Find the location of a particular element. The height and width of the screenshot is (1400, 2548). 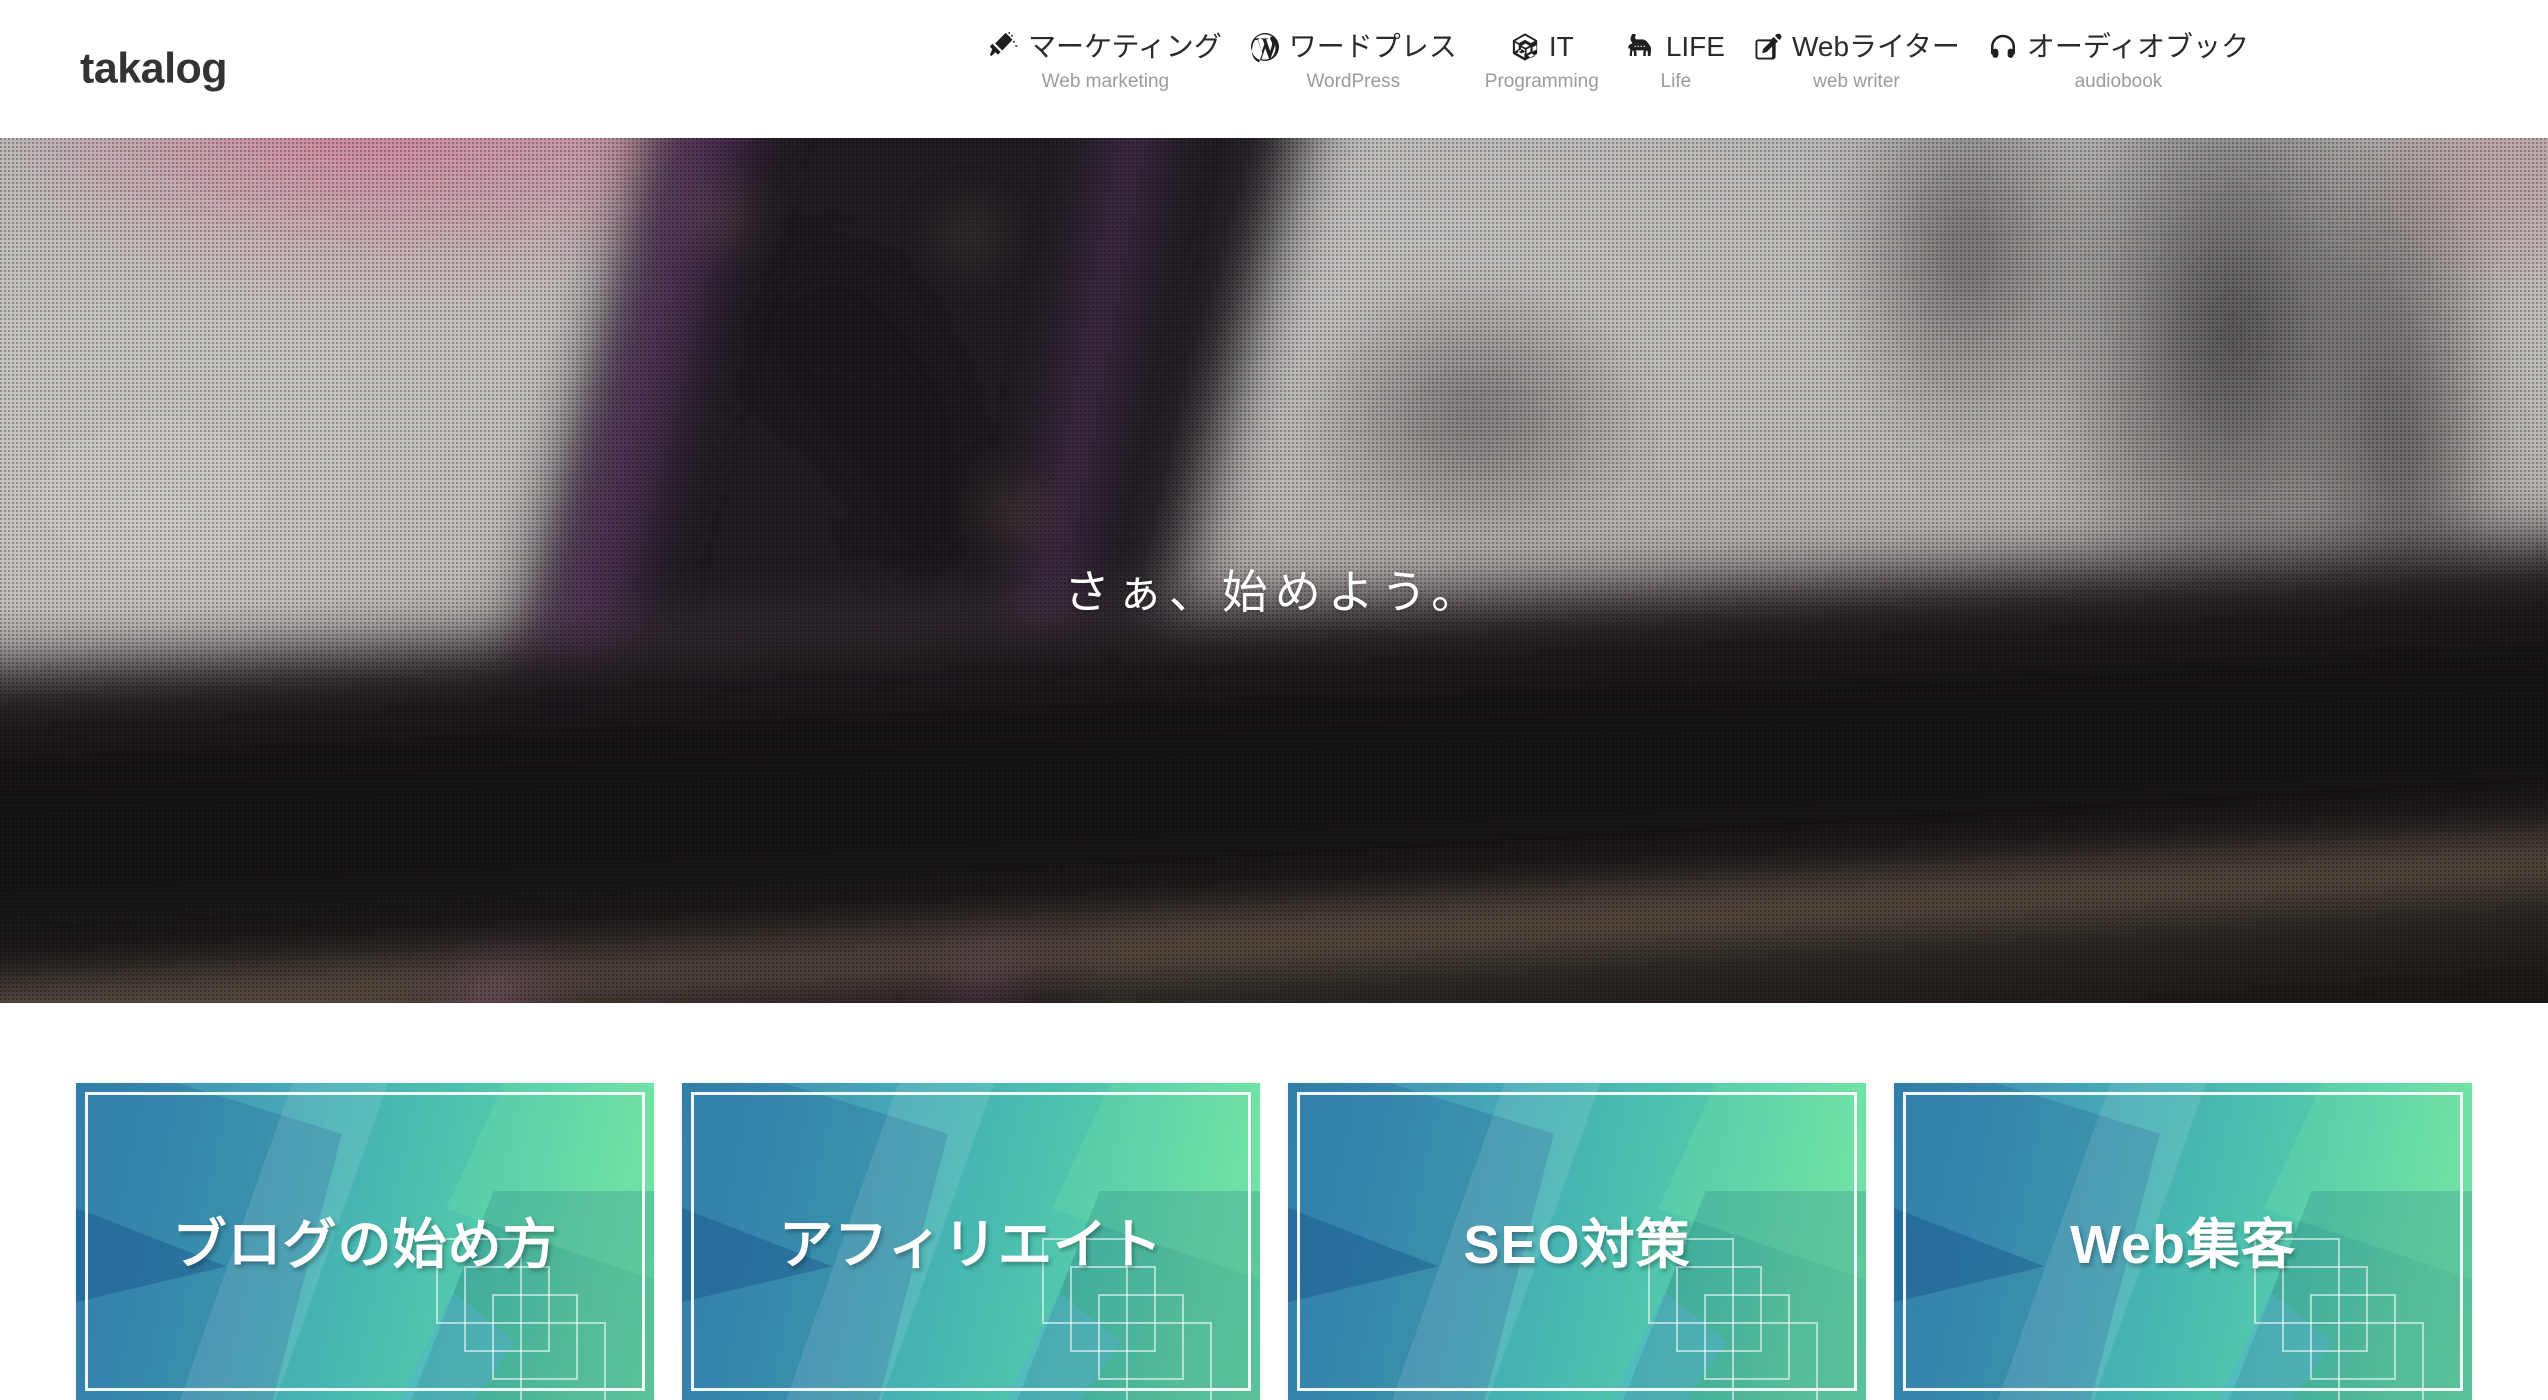

donkey-icon is located at coordinates (1642, 47).